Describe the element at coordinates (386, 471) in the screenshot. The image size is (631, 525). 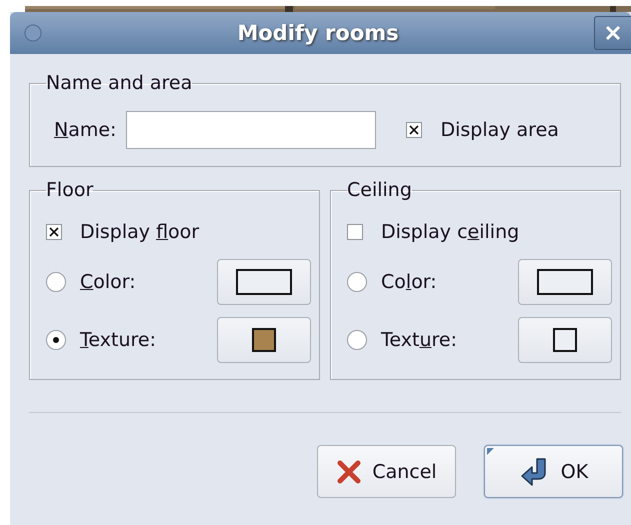
I see `cancel-button: Cancel` at that location.